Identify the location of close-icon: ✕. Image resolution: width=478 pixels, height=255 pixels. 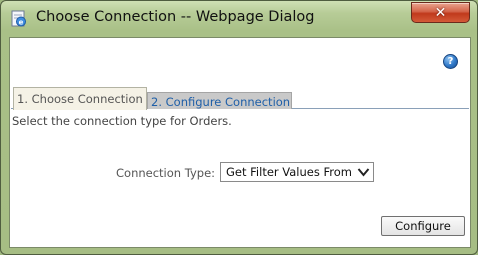
(440, 12).